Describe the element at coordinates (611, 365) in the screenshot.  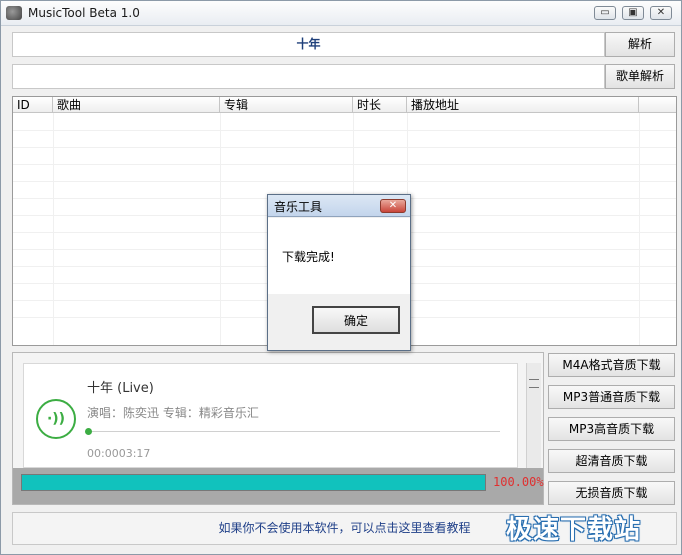
I see `download-m4a-button: M4A格式音质下载` at that location.